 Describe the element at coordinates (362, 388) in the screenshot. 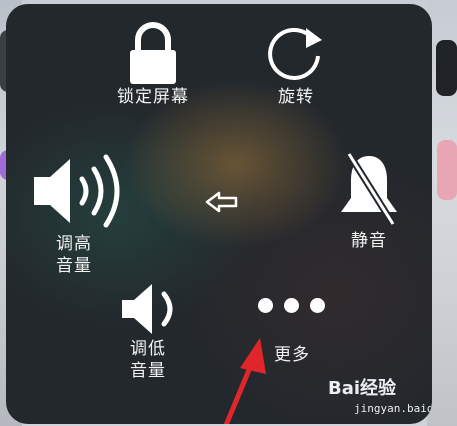

I see `baidu-jingyan-logo: Bai经验` at that location.